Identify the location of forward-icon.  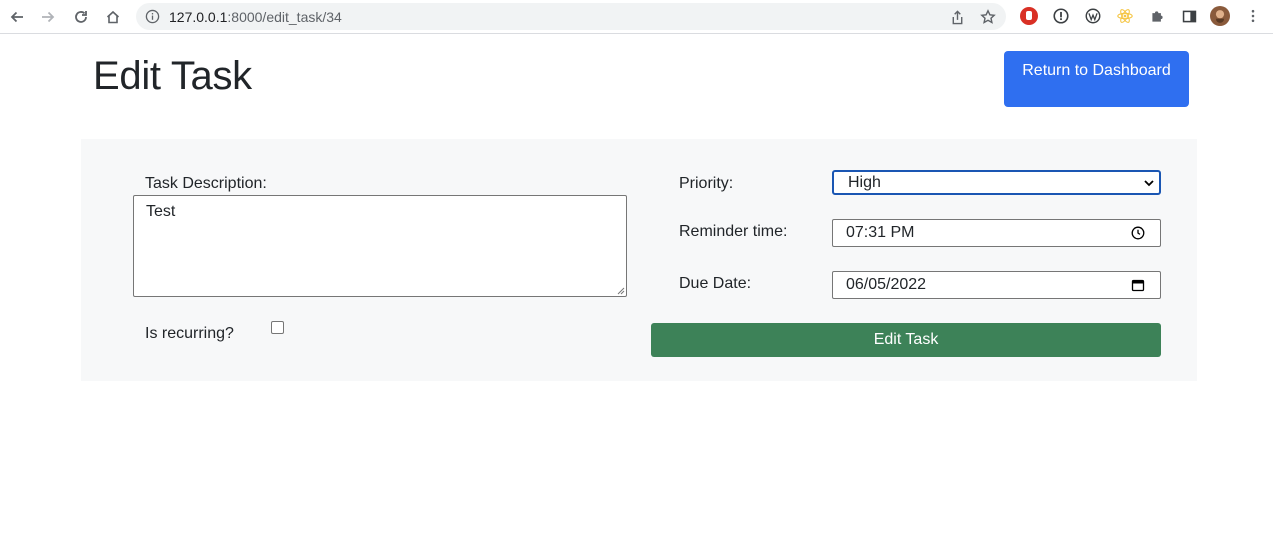
(48, 17).